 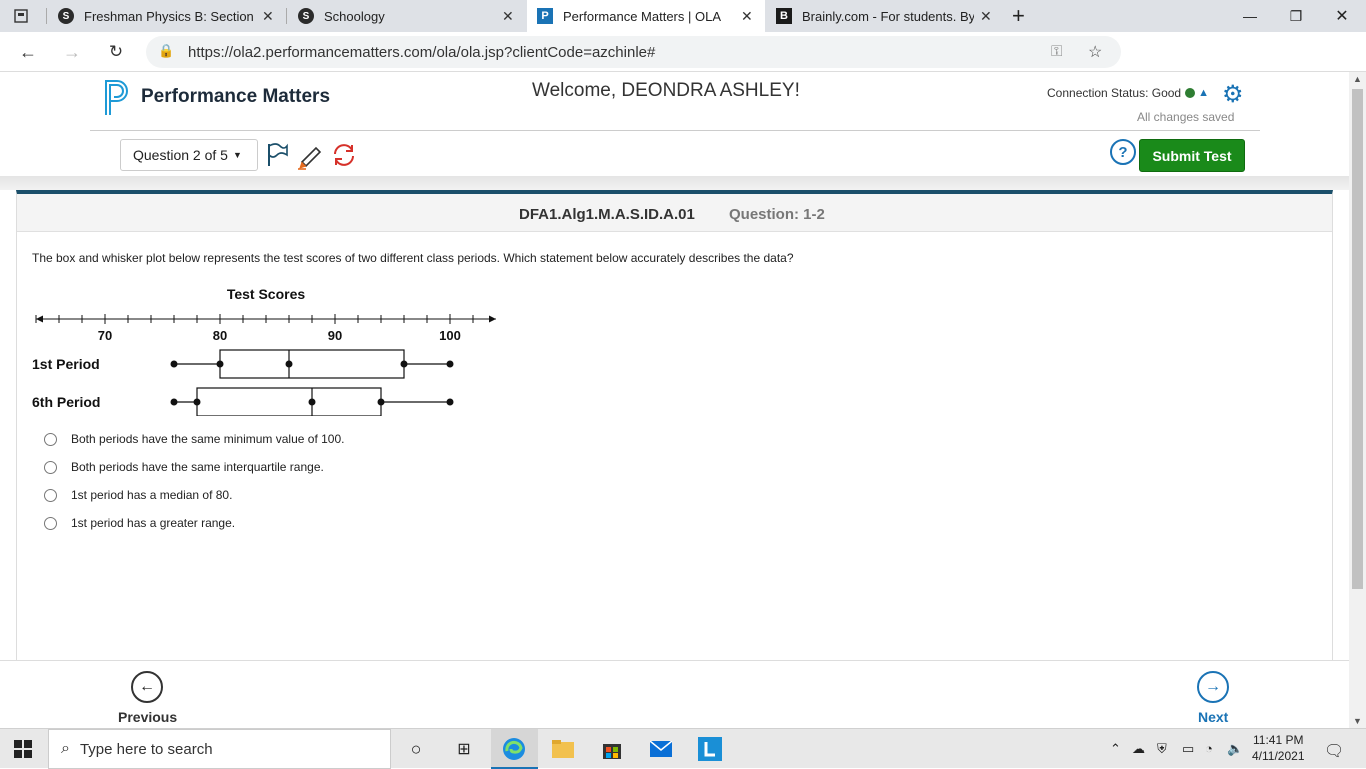 What do you see at coordinates (661, 749) in the screenshot?
I see `mail-icon` at bounding box center [661, 749].